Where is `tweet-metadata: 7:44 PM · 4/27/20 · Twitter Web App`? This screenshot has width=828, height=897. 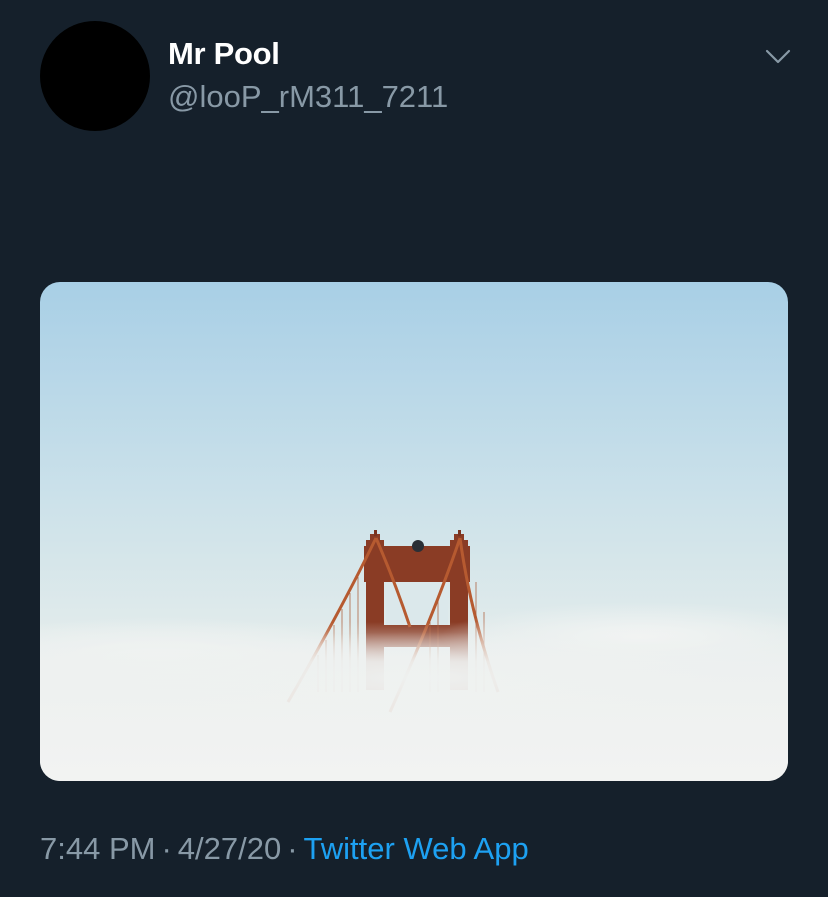 tweet-metadata: 7:44 PM · 4/27/20 · Twitter Web App is located at coordinates (284, 849).